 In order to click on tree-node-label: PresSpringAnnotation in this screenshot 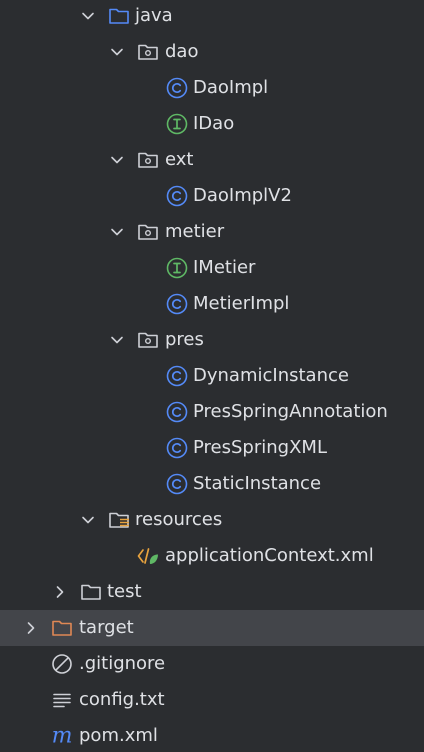, I will do `click(290, 411)`.